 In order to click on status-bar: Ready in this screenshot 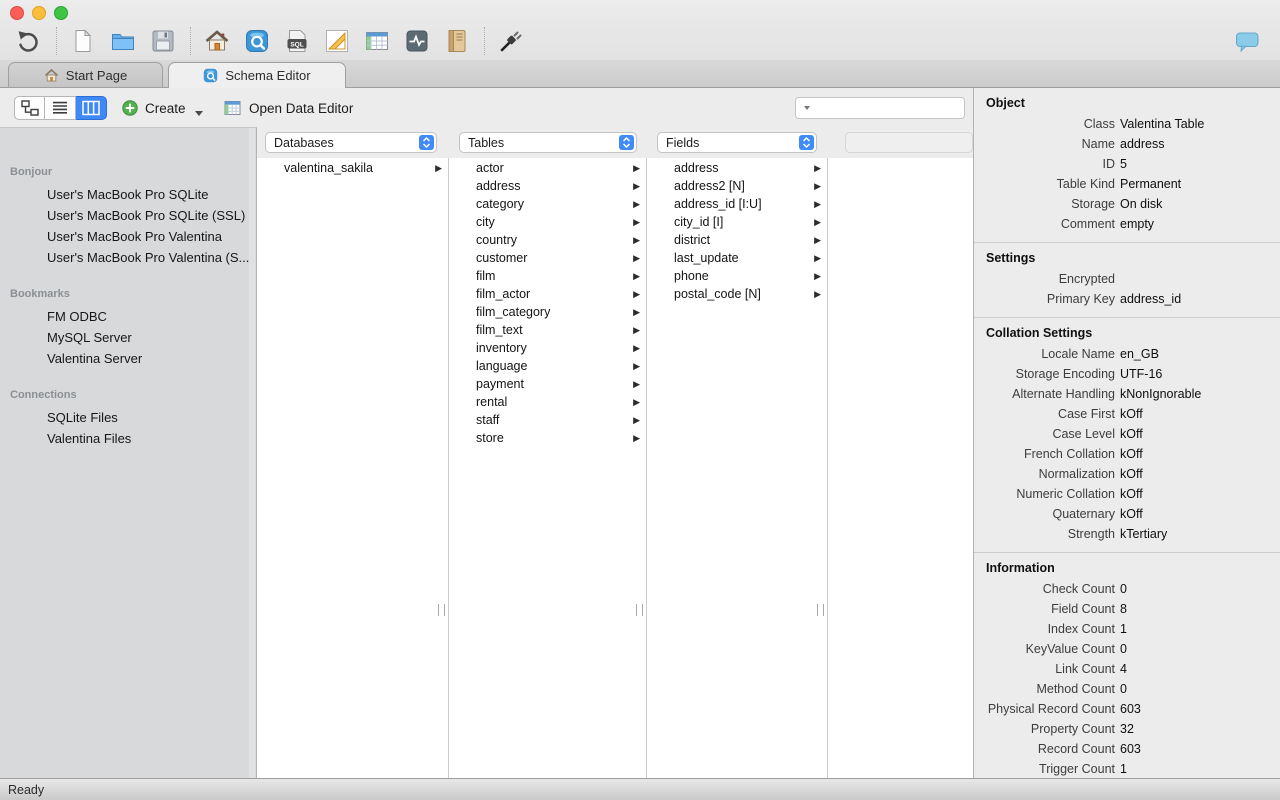, I will do `click(640, 789)`.